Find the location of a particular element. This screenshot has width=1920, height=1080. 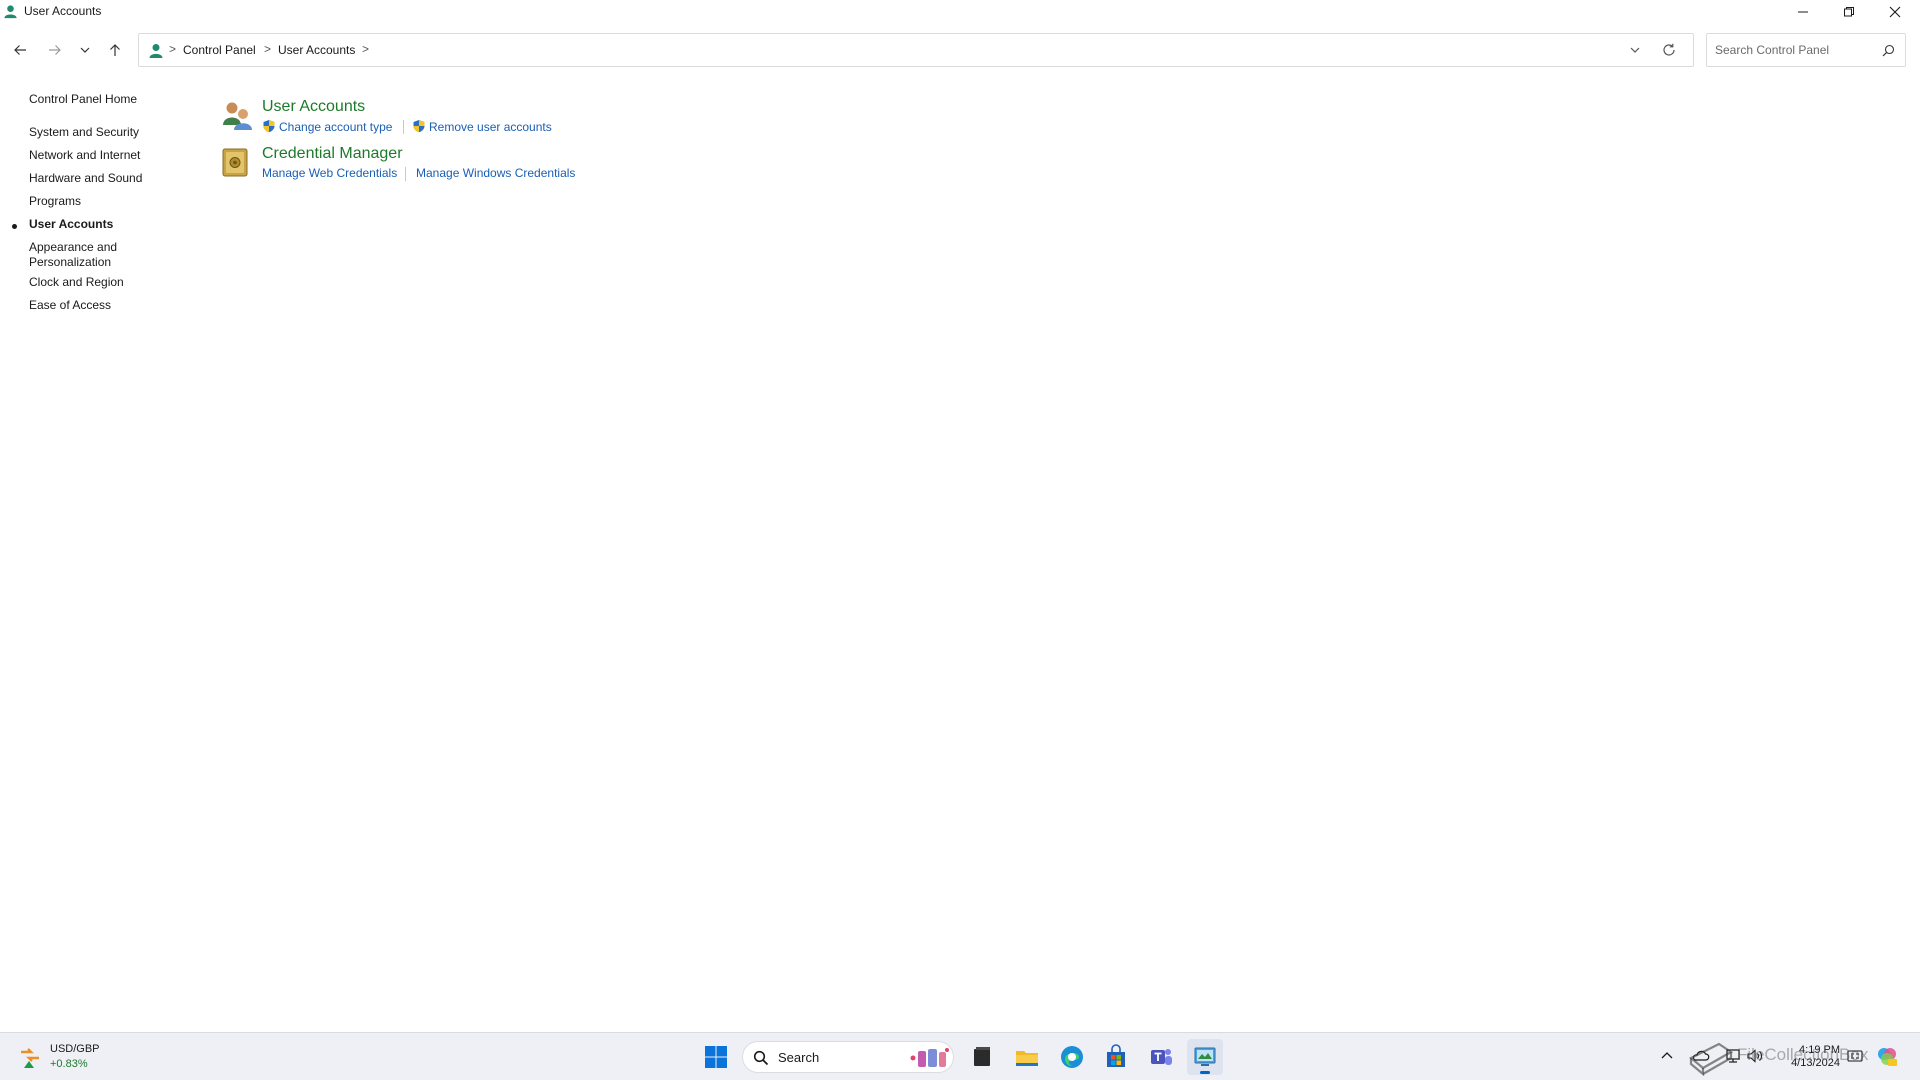

nav-clock-and-region: Clock and Region is located at coordinates (76, 282).